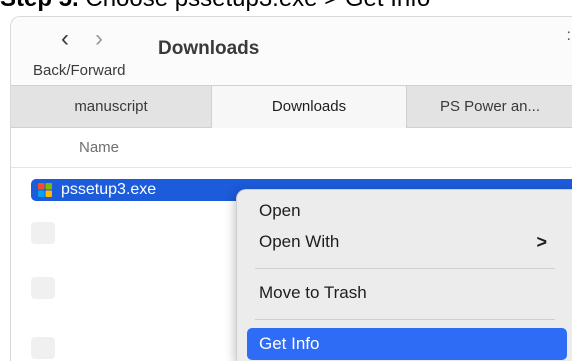 This screenshot has width=572, height=361. What do you see at coordinates (254, 6) in the screenshot?
I see `step-text: Choose pssetup3.exe > Get Info` at bounding box center [254, 6].